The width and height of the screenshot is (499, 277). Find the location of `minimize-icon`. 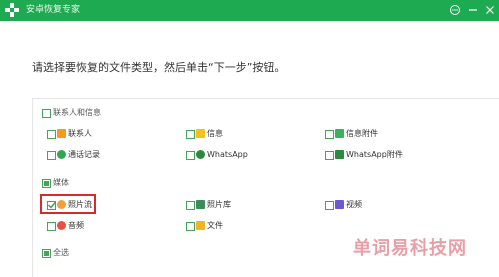

minimize-icon is located at coordinates (473, 10).